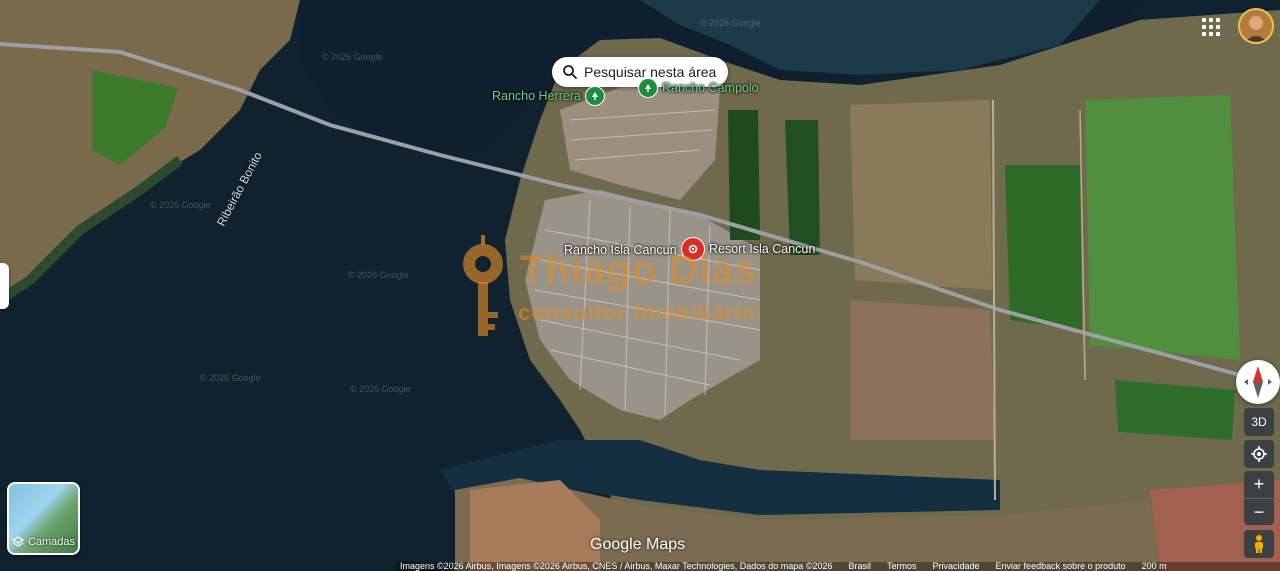 The image size is (1280, 571). What do you see at coordinates (483, 288) in the screenshot?
I see `key-icon` at bounding box center [483, 288].